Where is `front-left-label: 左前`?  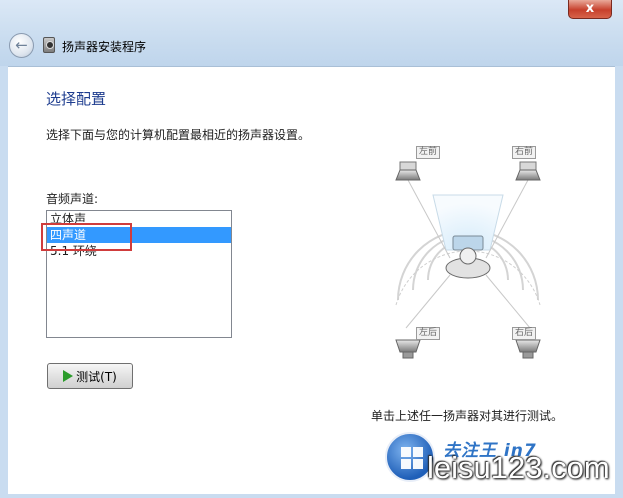 front-left-label: 左前 is located at coordinates (428, 152).